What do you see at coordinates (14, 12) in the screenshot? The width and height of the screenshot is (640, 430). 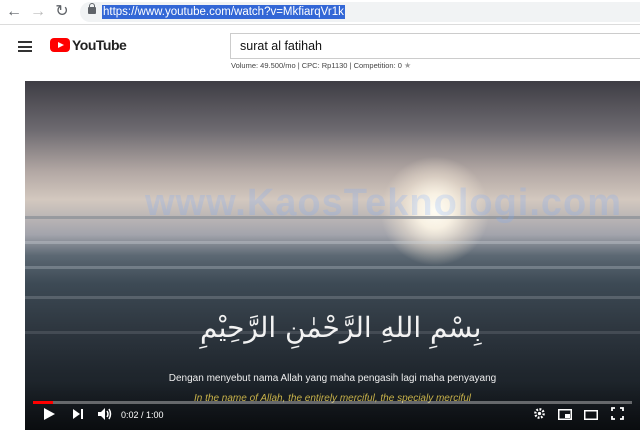 I see `back-icon: ←` at bounding box center [14, 12].